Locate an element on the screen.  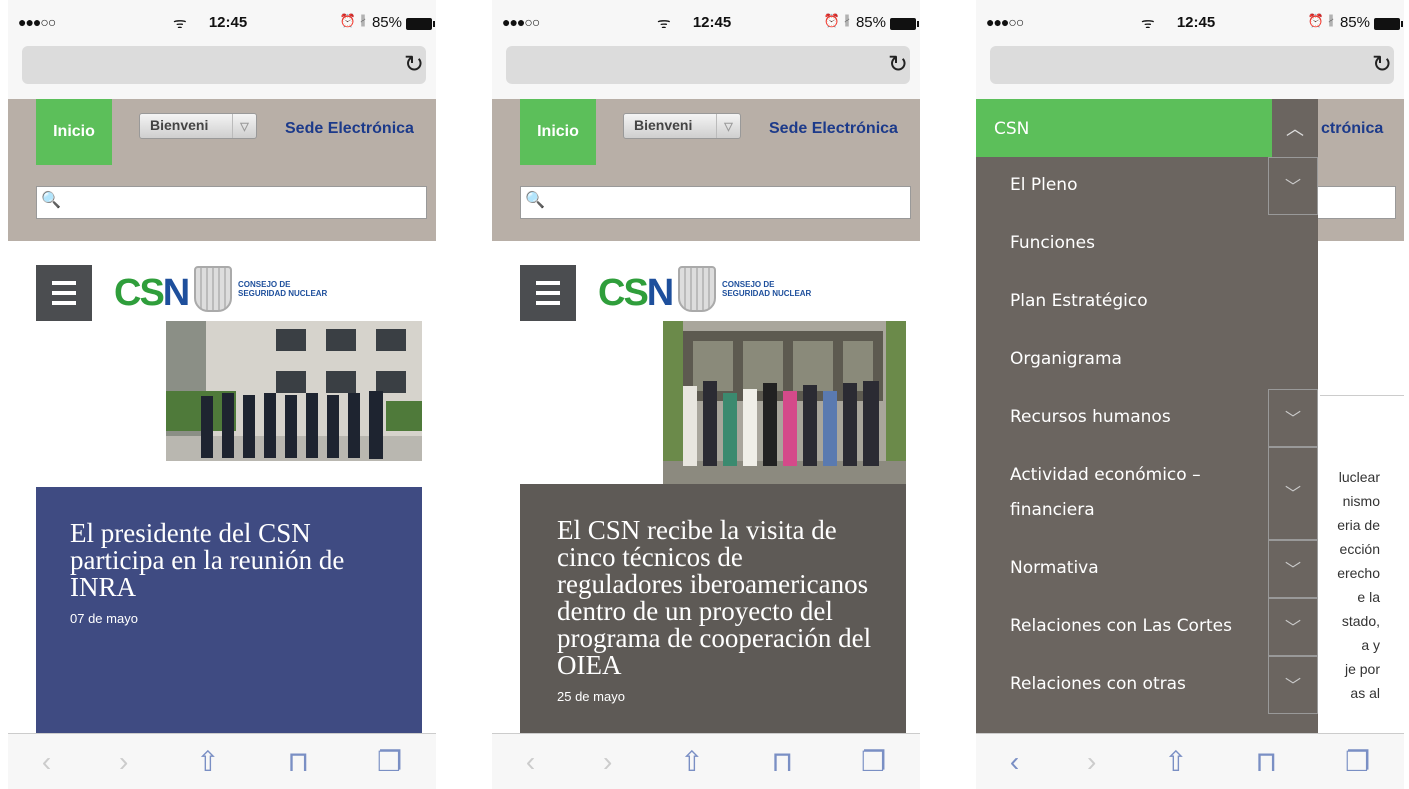
chevron-up-icon: ︿ is located at coordinates (1295, 128).